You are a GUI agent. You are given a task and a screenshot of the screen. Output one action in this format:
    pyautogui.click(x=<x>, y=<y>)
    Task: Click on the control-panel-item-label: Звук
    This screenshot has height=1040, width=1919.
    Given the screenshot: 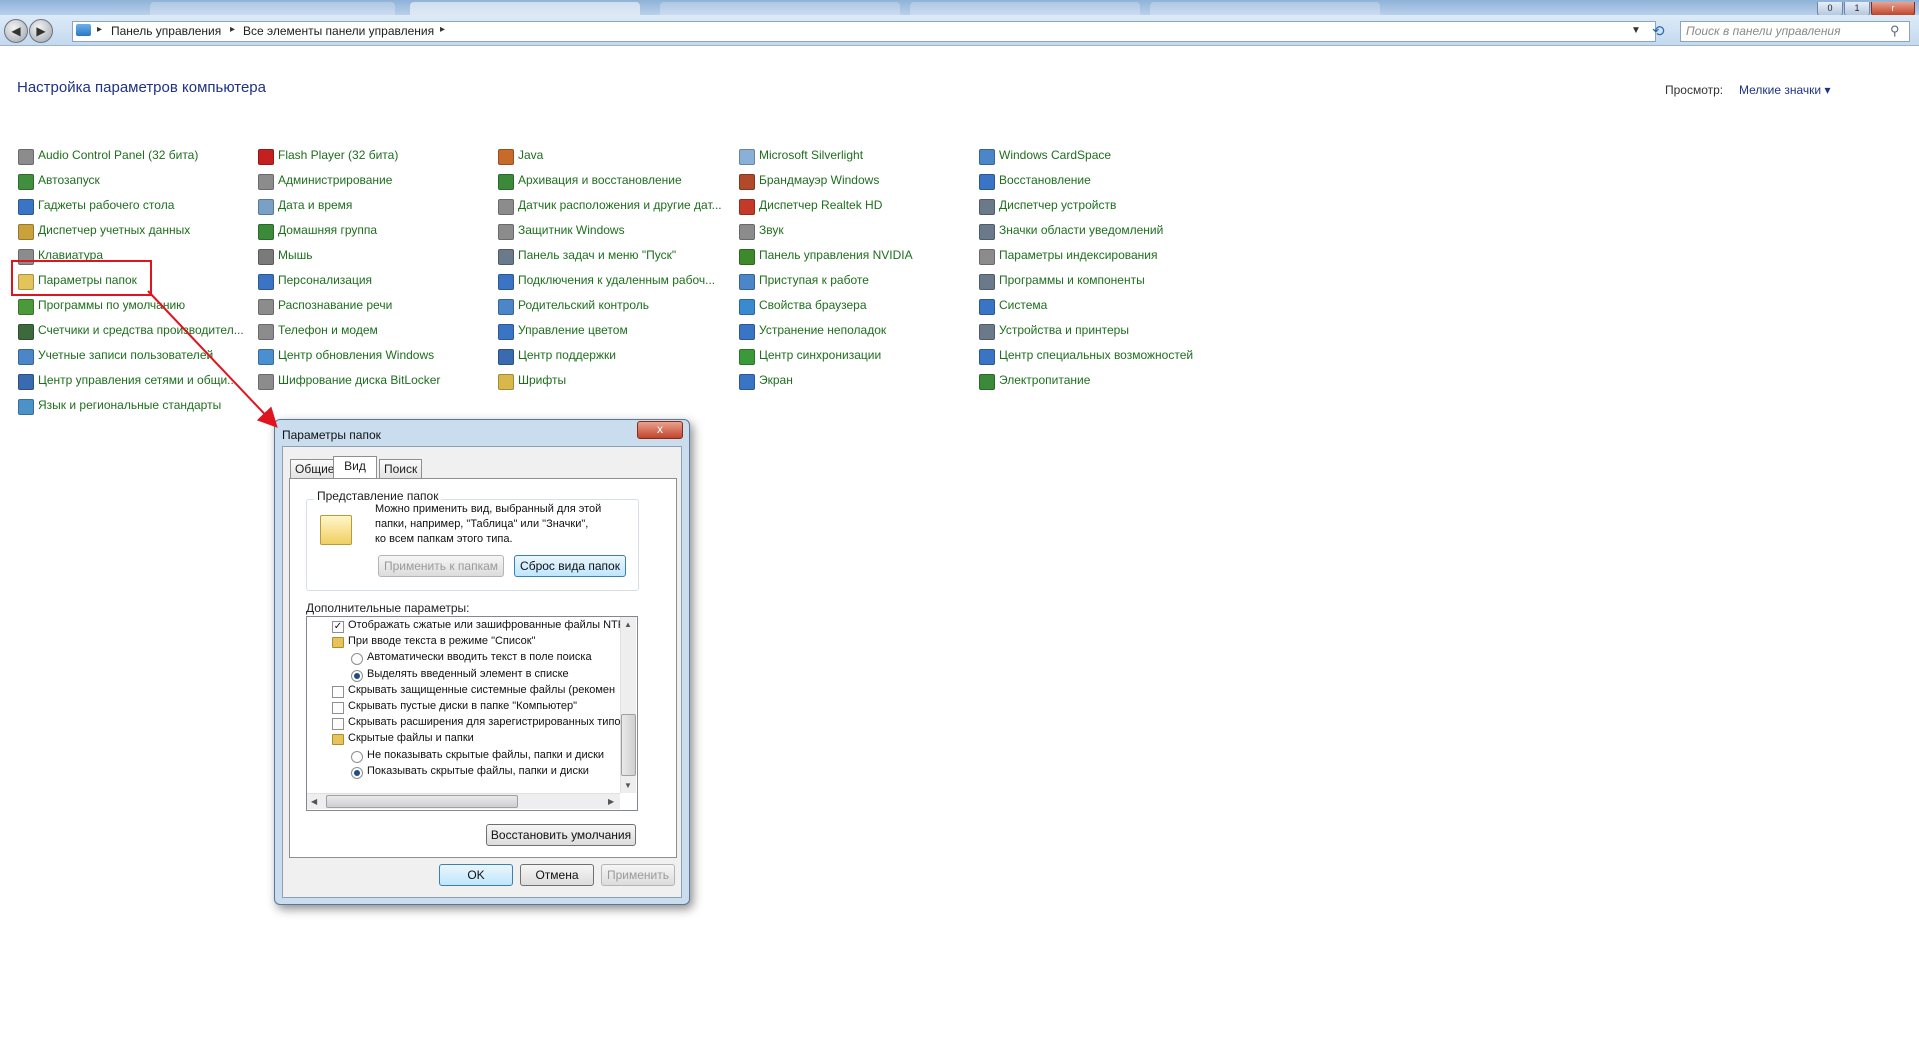 What is the action you would take?
    pyautogui.click(x=771, y=230)
    